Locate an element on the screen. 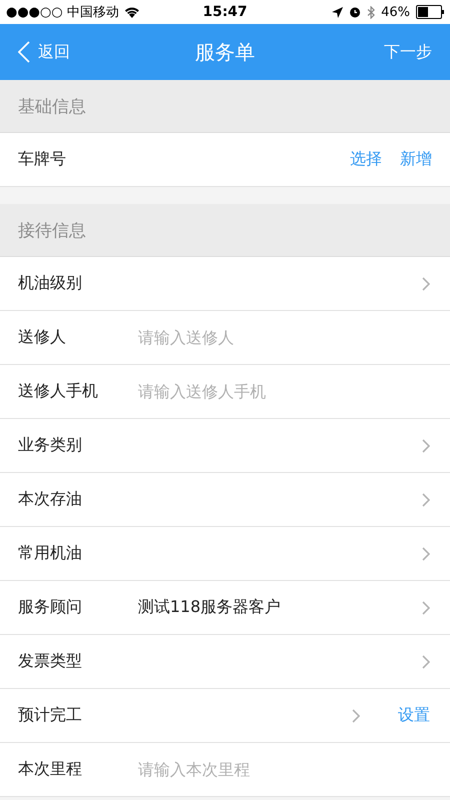 This screenshot has height=800, width=450. alarm-clock-icon is located at coordinates (355, 12).